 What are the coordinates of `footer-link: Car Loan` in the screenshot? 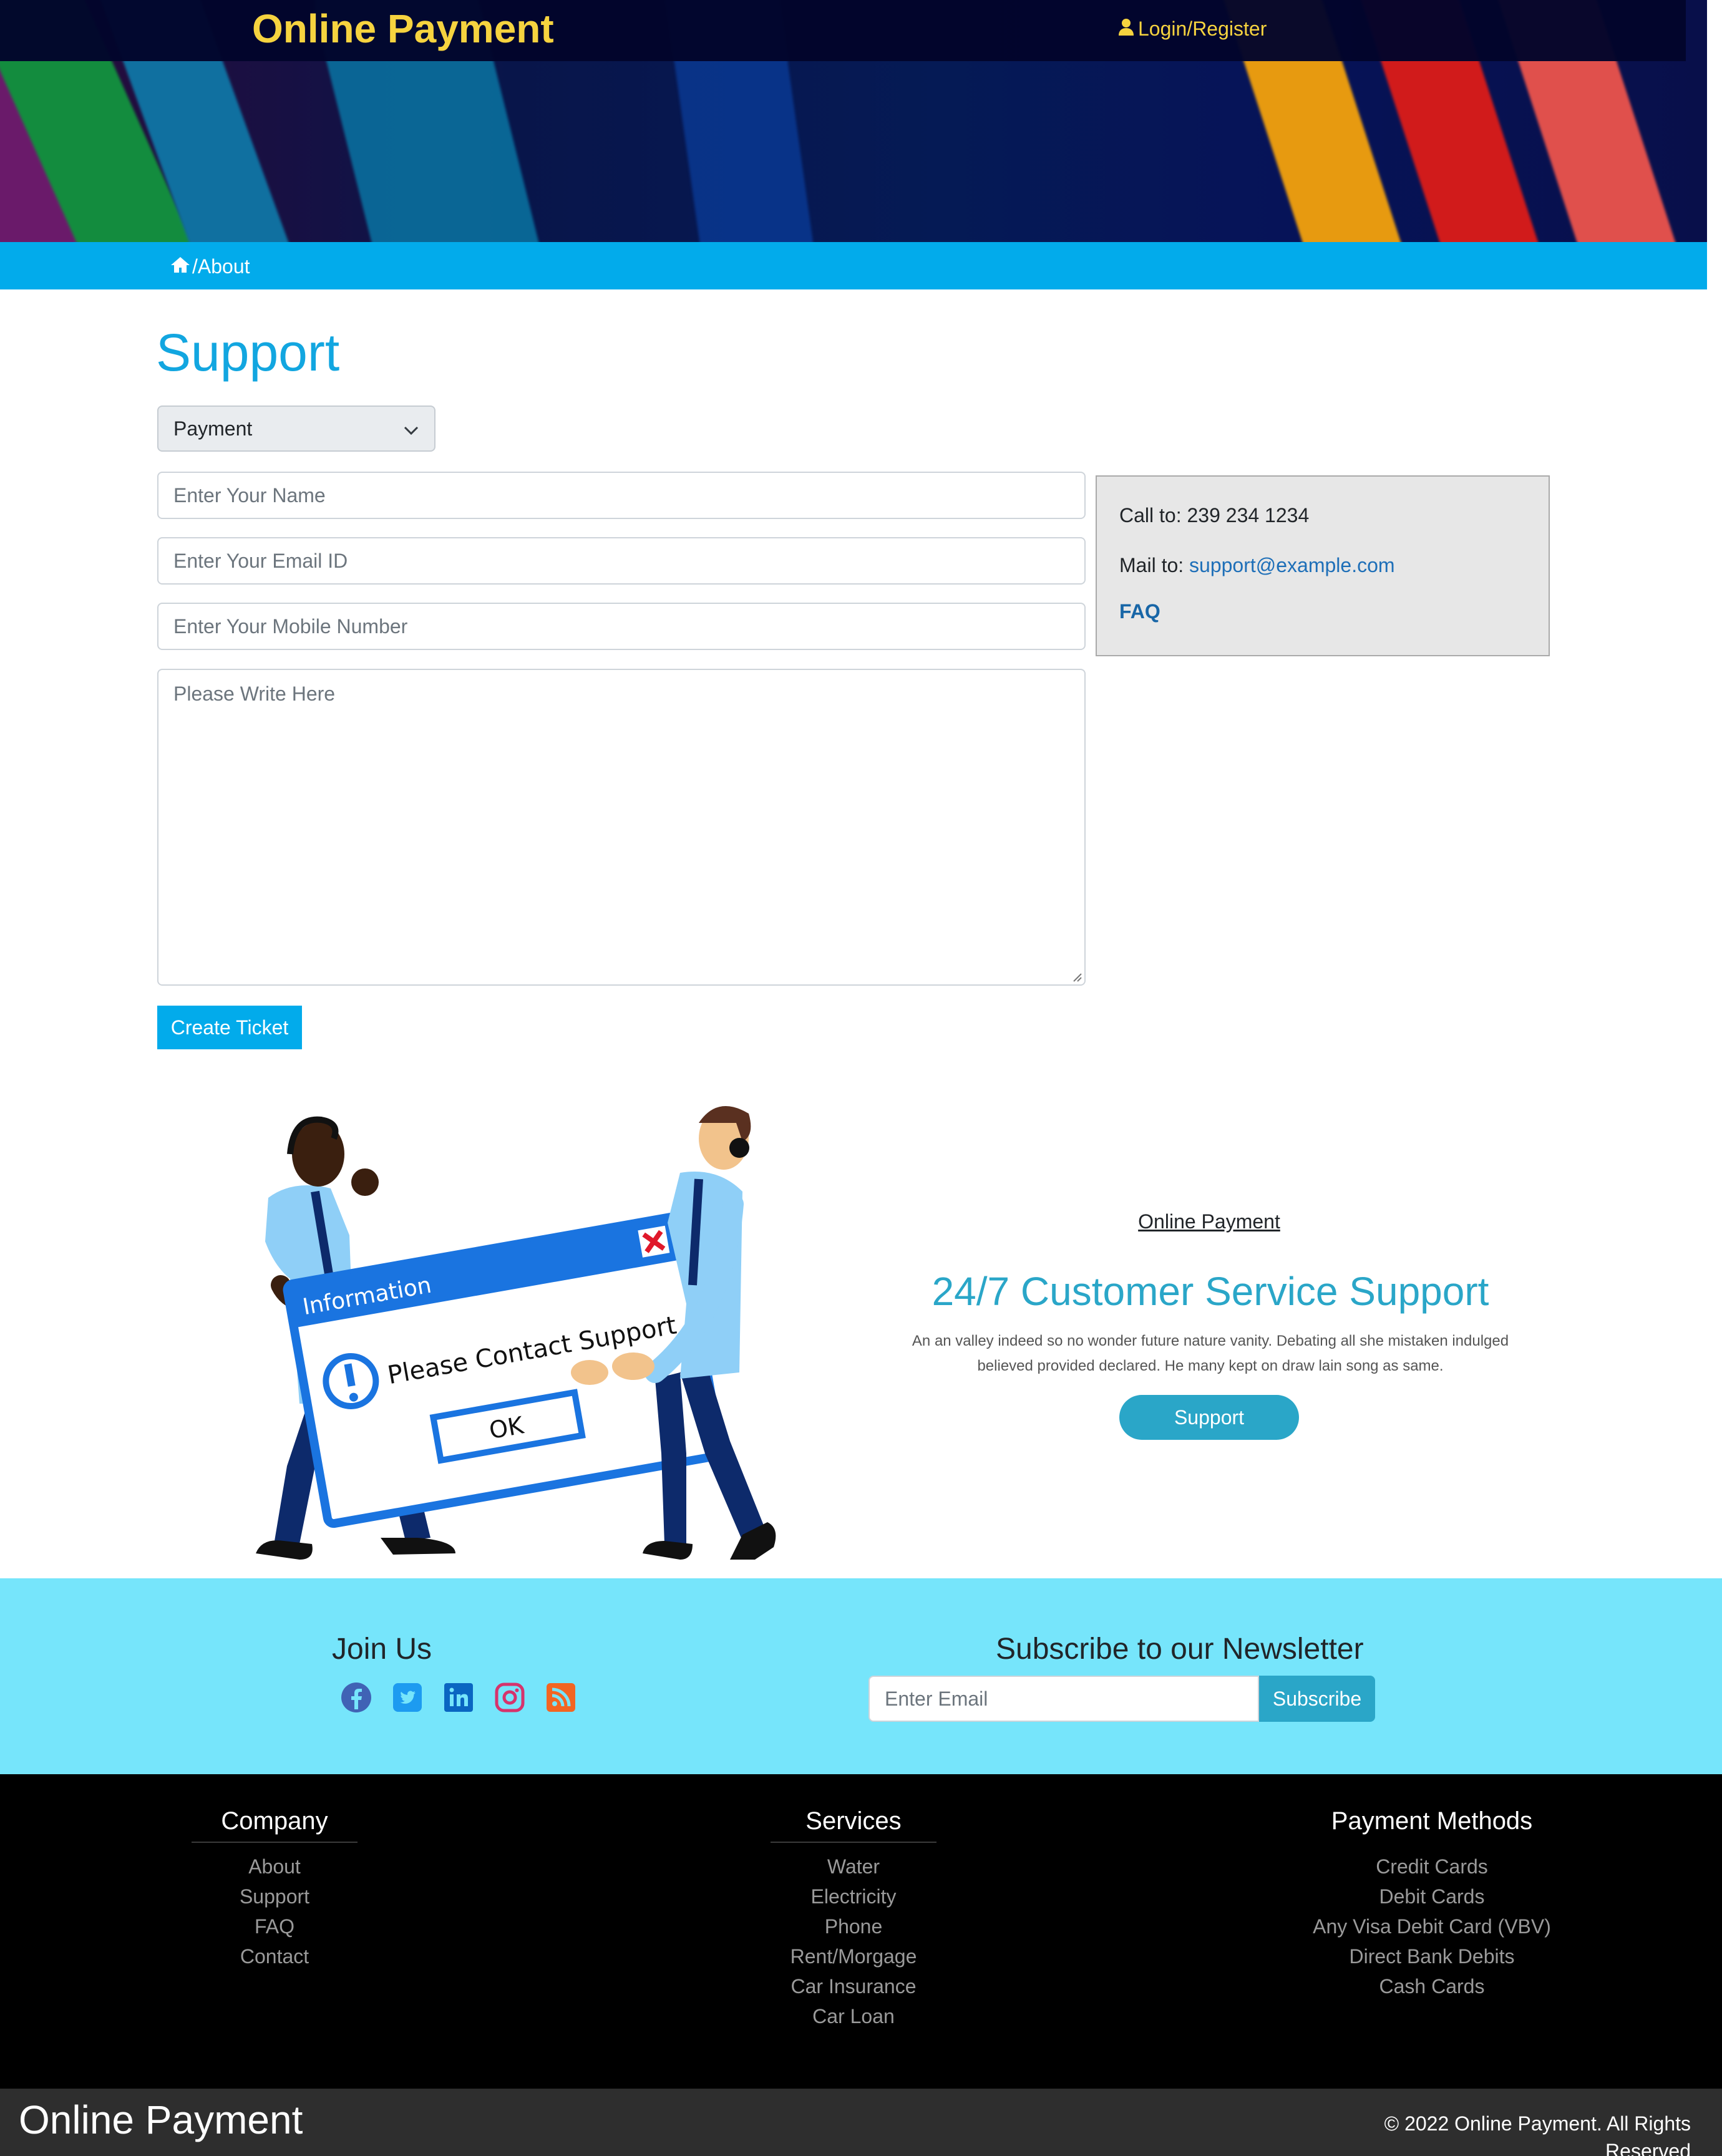 It's located at (853, 2016).